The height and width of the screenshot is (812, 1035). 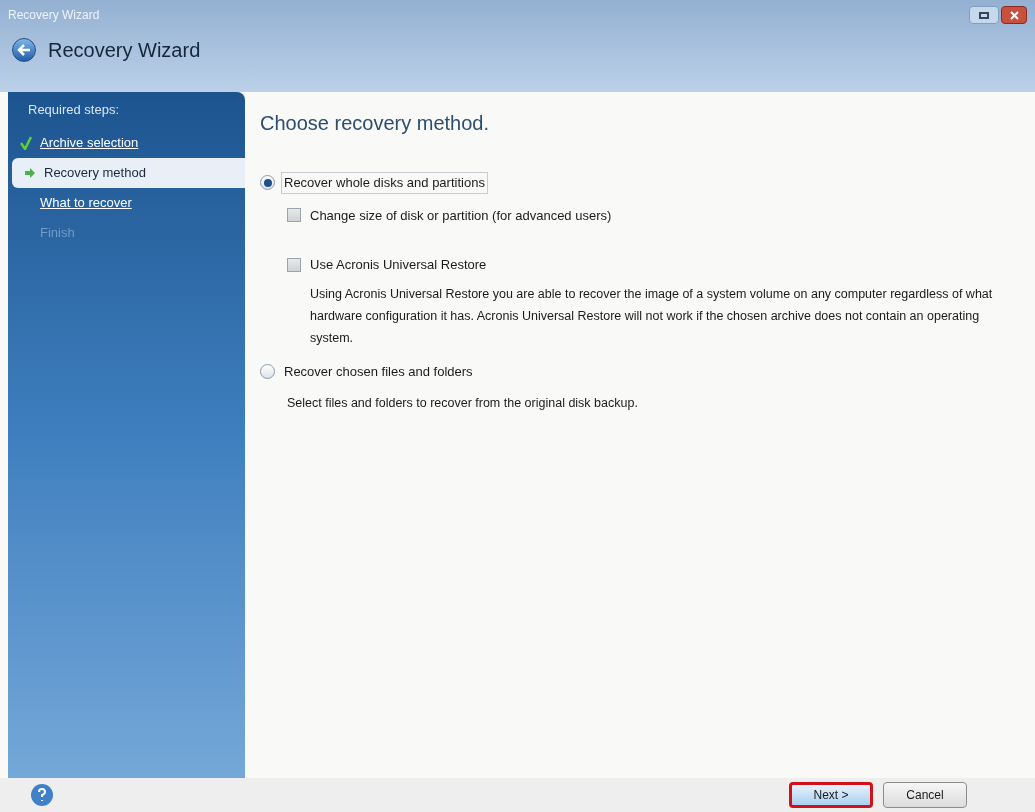 I want to click on back-button, so click(x=24, y=50).